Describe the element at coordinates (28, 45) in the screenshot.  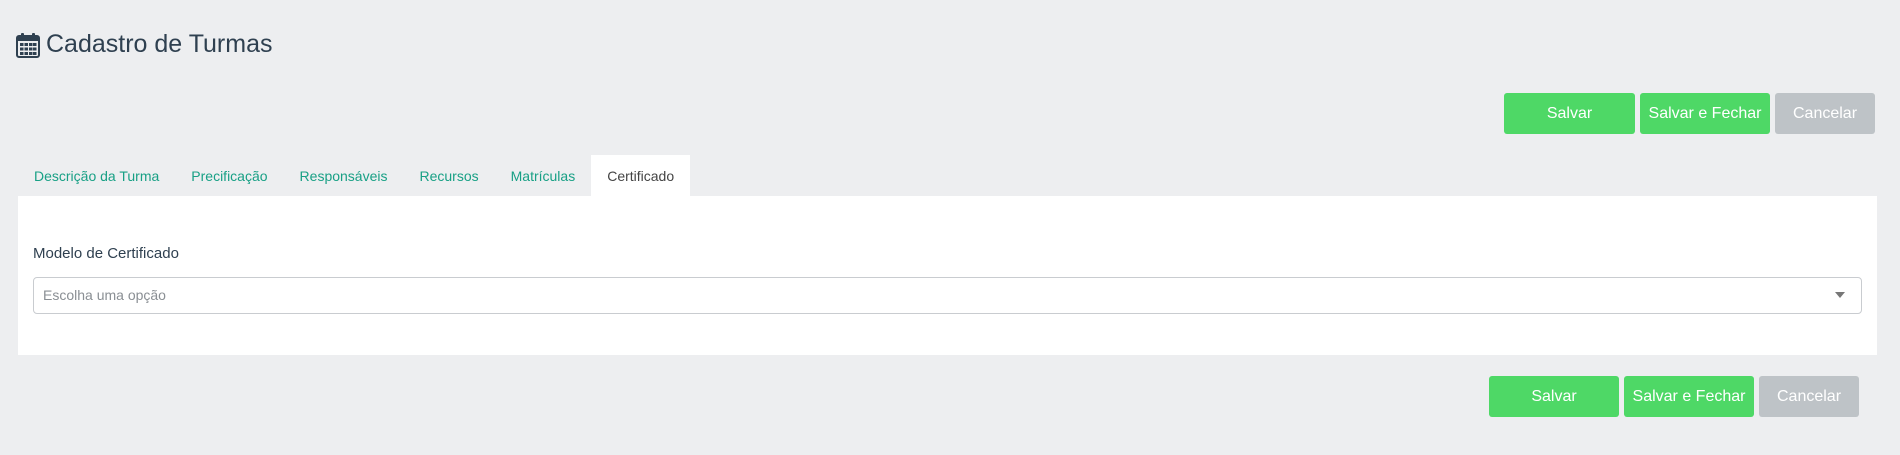
I see `calendar-icon` at that location.